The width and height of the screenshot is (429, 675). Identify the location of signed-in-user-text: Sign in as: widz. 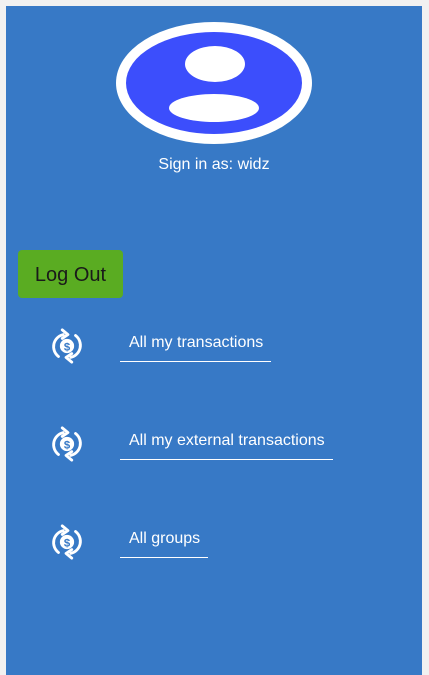
(214, 164).